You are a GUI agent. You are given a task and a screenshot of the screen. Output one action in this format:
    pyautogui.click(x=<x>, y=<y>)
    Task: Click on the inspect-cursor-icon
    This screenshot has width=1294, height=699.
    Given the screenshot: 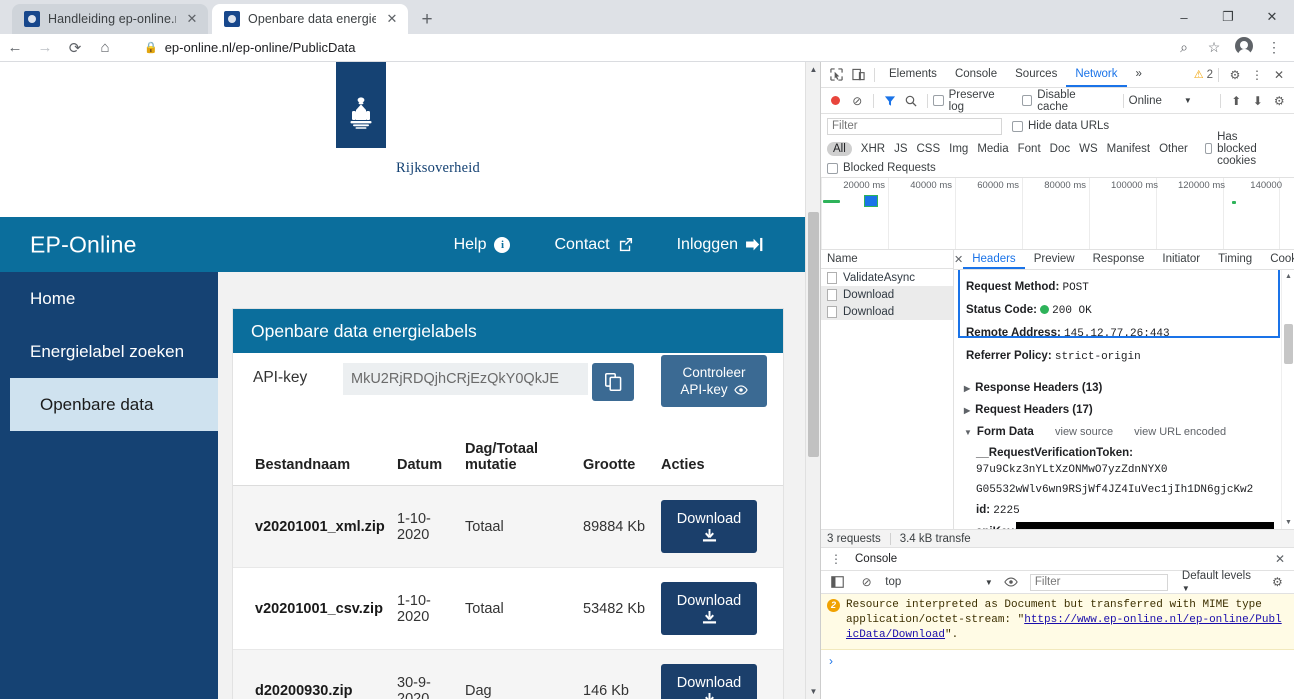 What is the action you would take?
    pyautogui.click(x=836, y=75)
    